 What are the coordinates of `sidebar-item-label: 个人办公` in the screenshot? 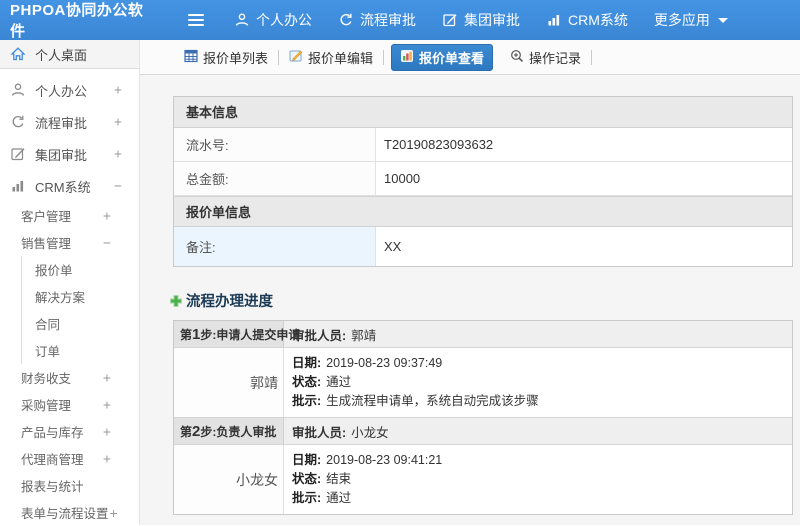 It's located at (61, 91).